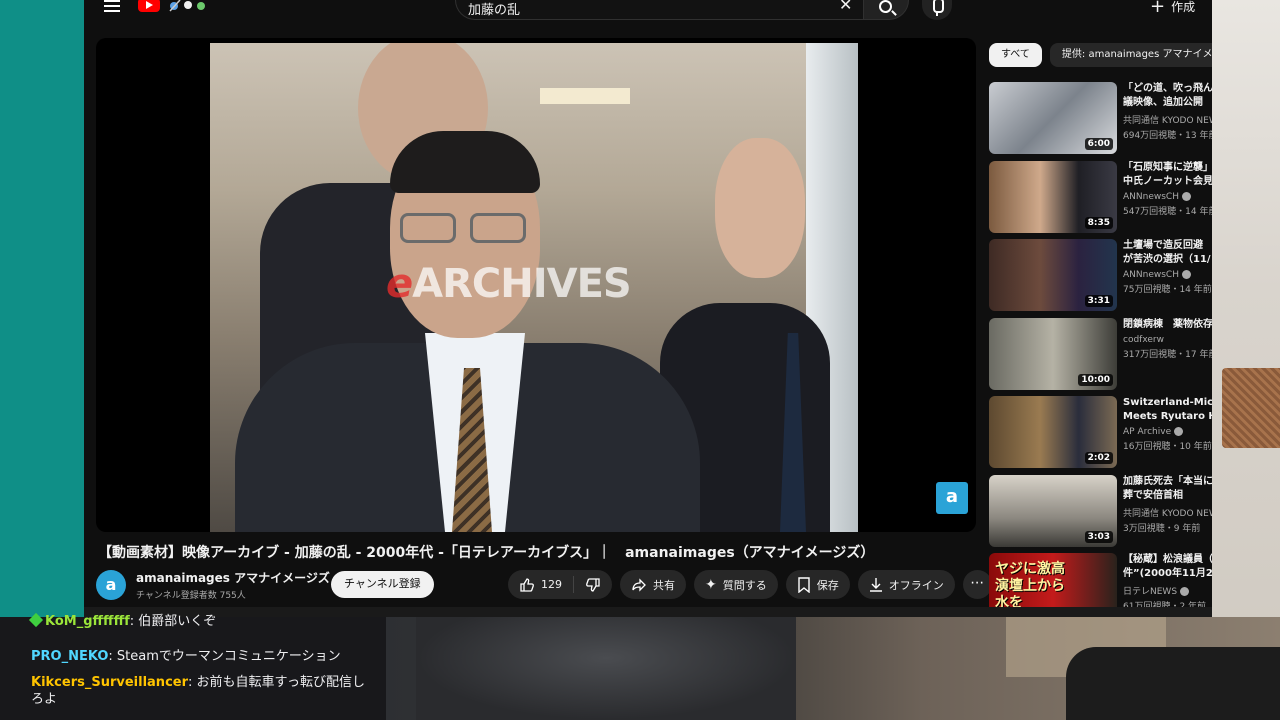 The image size is (1280, 720). I want to click on ask-label: 質問する, so click(744, 585).